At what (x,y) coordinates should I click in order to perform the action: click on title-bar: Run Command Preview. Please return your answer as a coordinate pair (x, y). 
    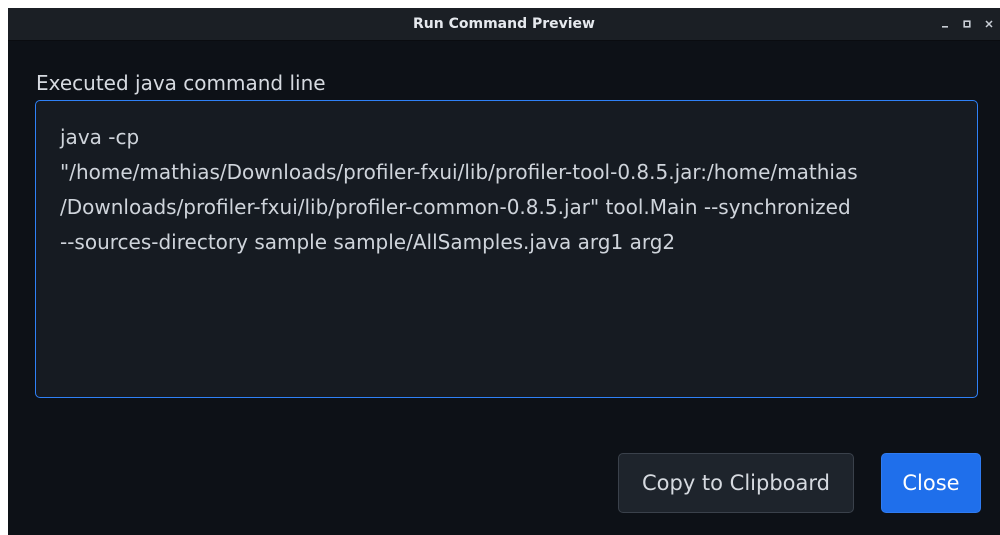
    Looking at the image, I should click on (504, 24).